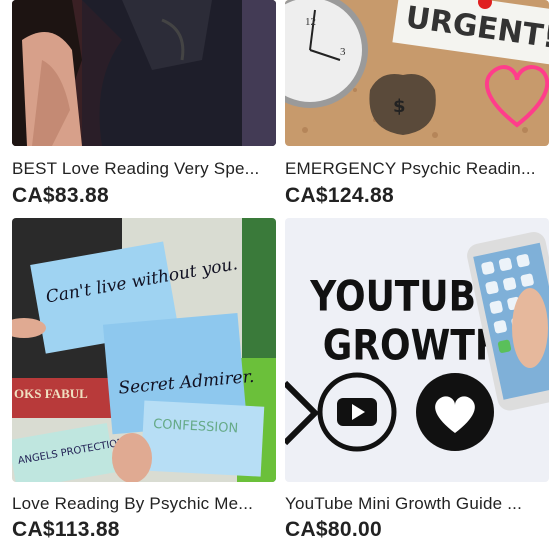 This screenshot has width=560, height=560. What do you see at coordinates (417, 73) in the screenshot?
I see `listing-image-2: 12 3 URGENT! $` at bounding box center [417, 73].